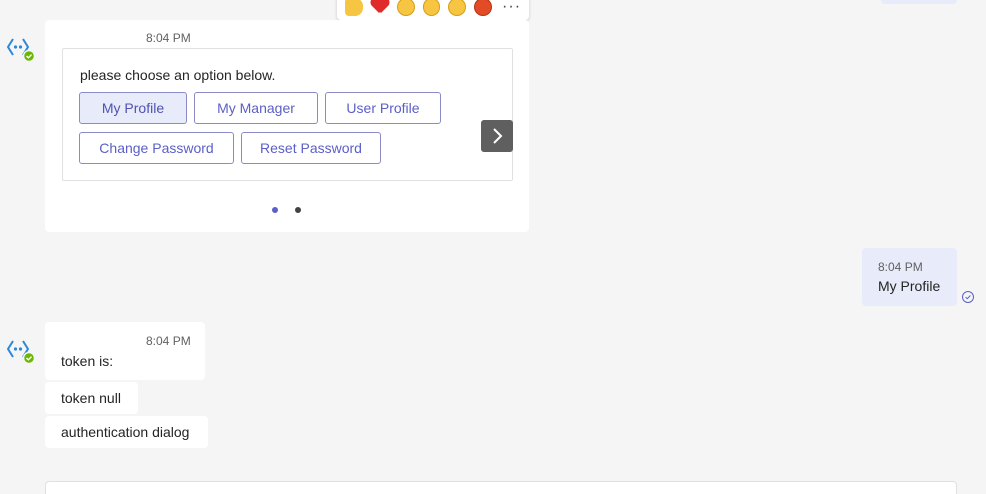 This screenshot has width=986, height=494. Describe the element at coordinates (354, 8) in the screenshot. I see `like-icon` at that location.